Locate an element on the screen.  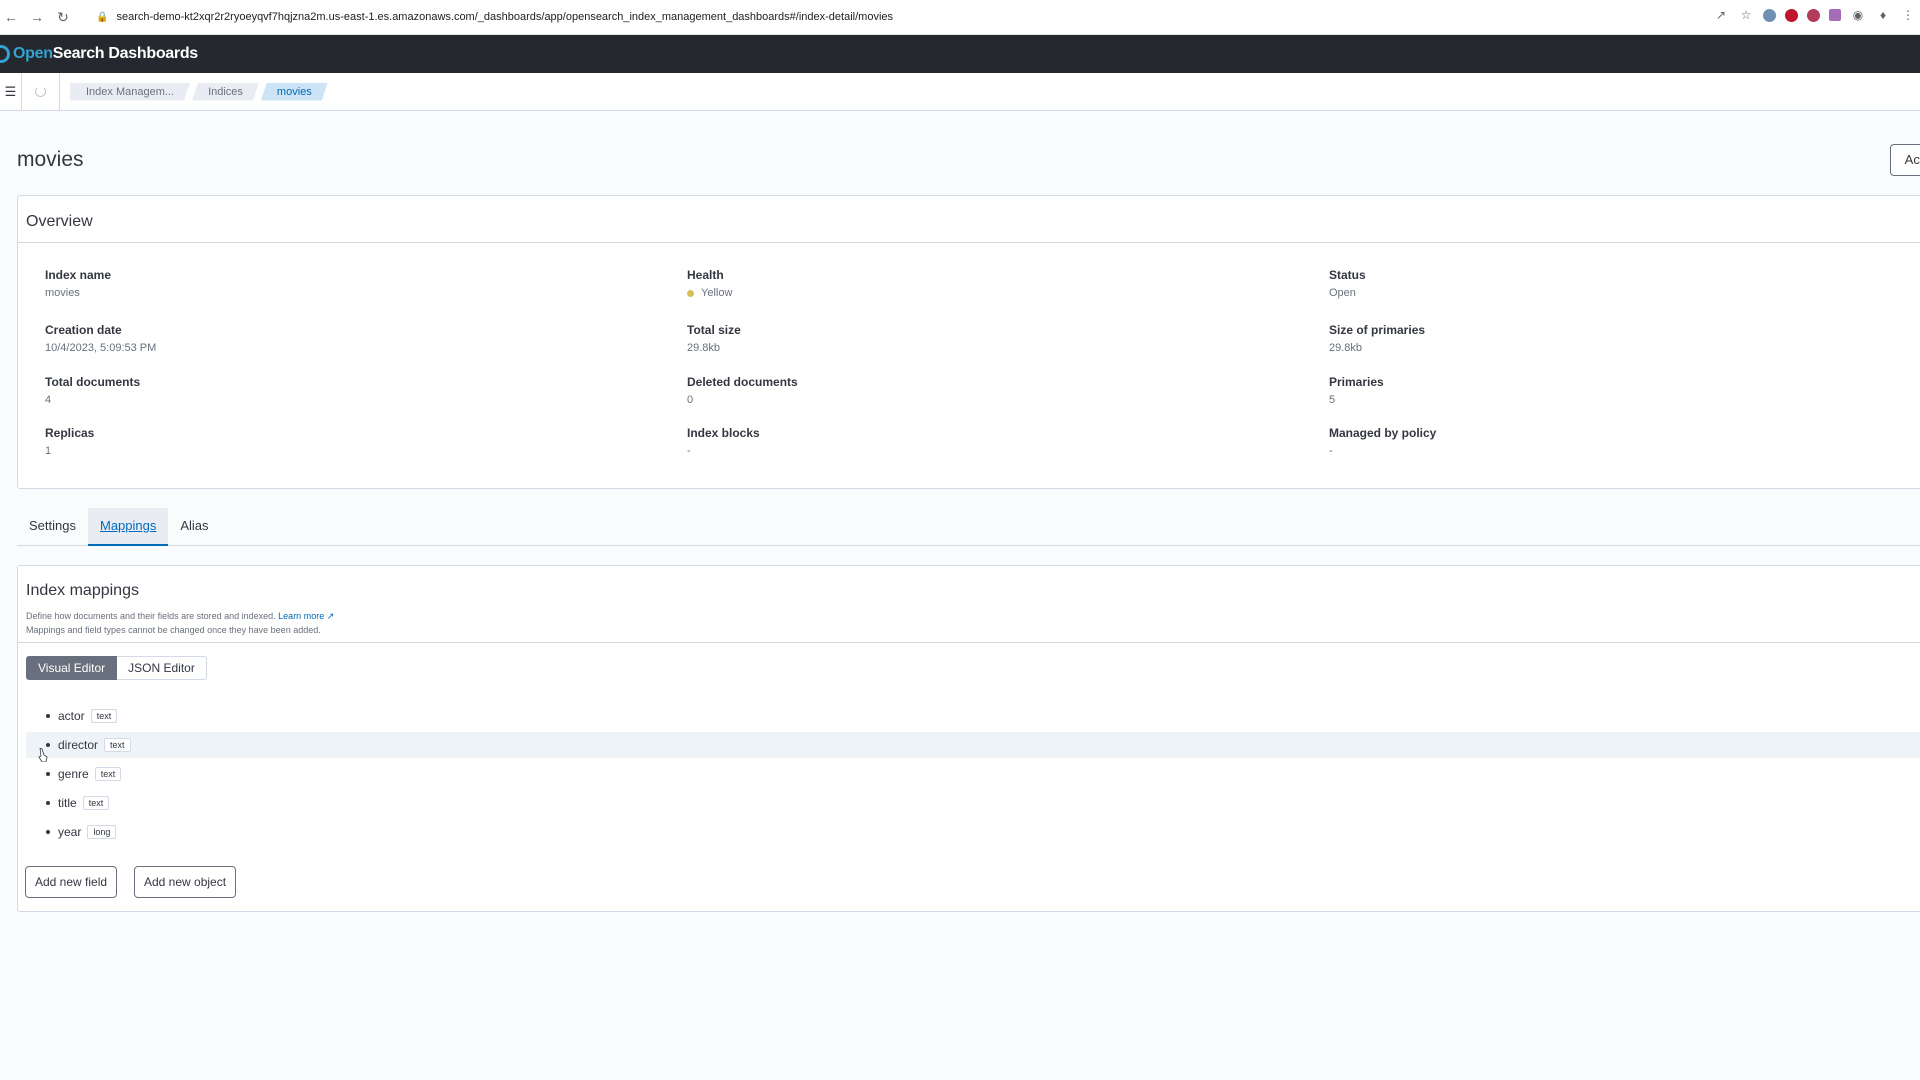
add-new-field-button: Add new field is located at coordinates (71, 882).